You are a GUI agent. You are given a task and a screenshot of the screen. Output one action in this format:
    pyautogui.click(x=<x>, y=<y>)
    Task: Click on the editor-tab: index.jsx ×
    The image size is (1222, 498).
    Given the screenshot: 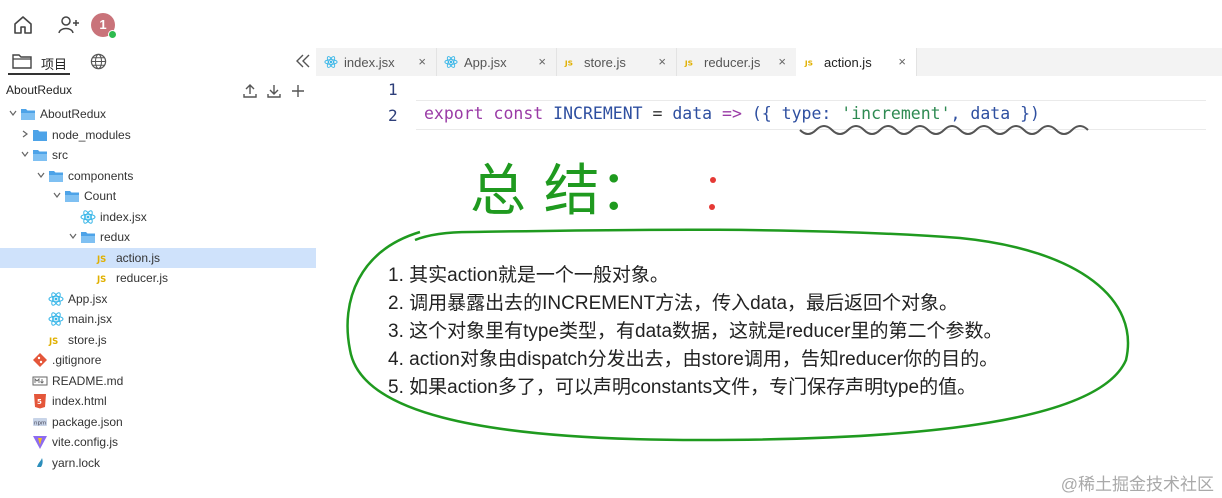 What is the action you would take?
    pyautogui.click(x=376, y=62)
    